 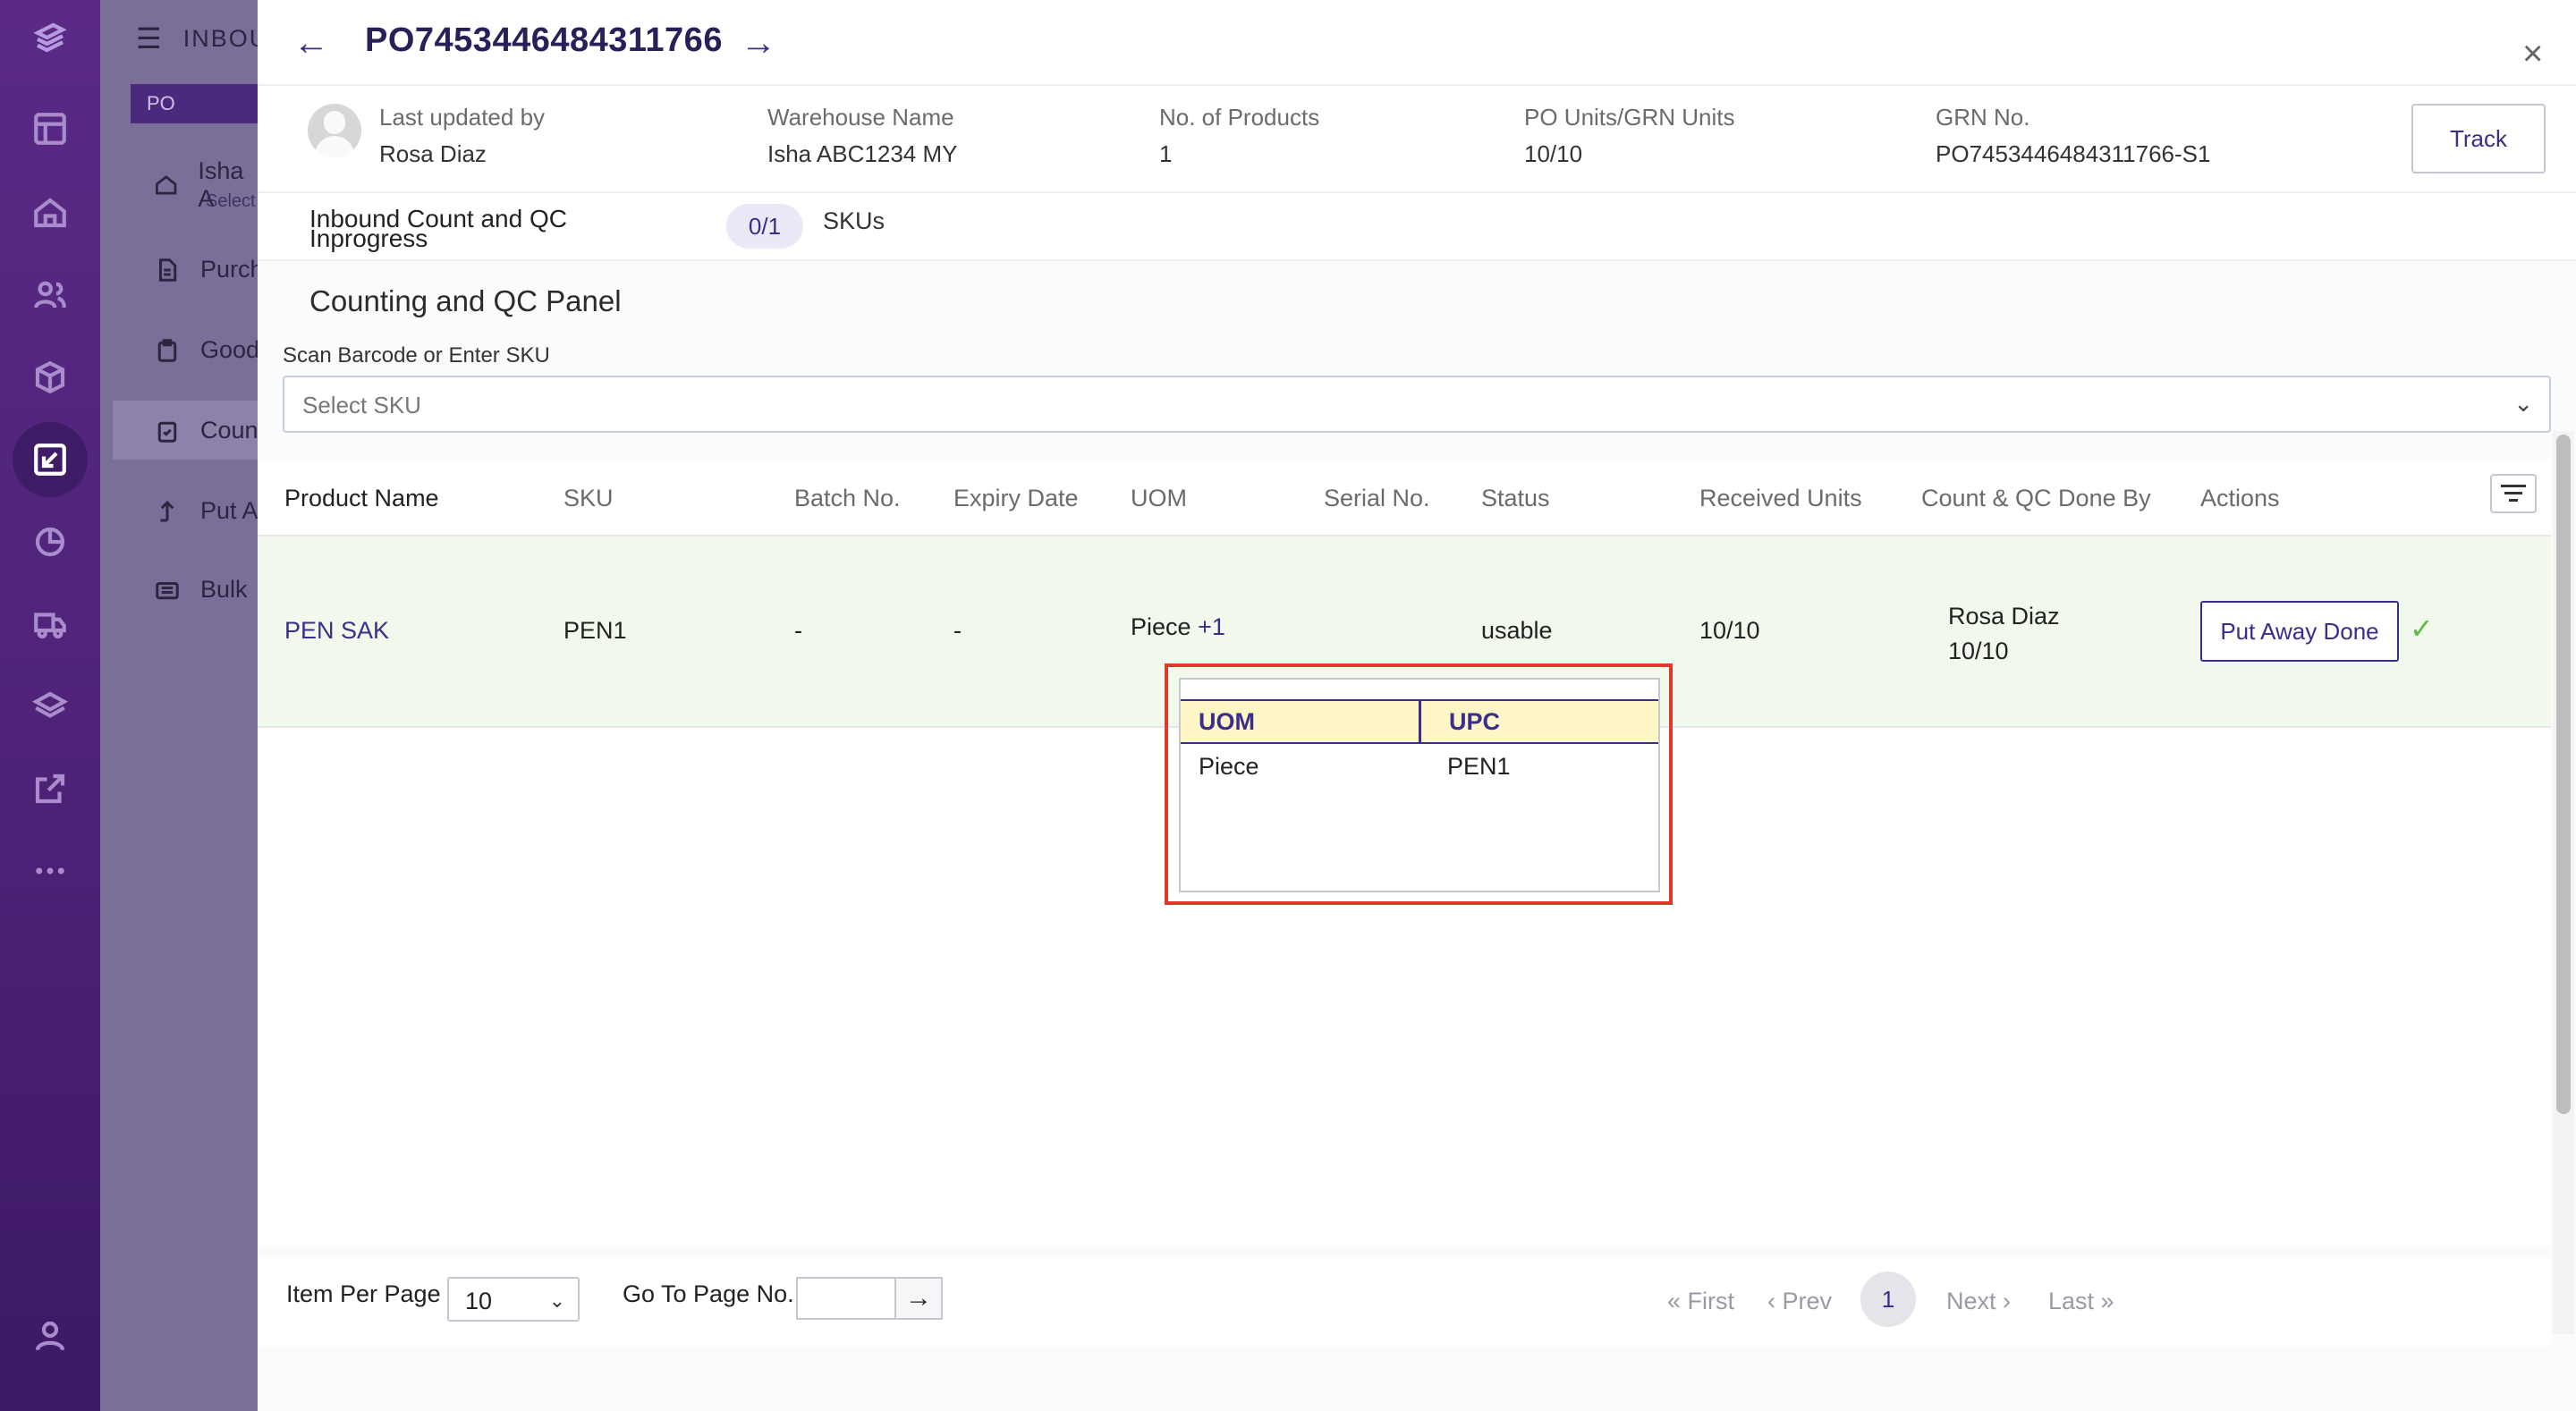 What do you see at coordinates (50, 377) in the screenshot?
I see `package-icon` at bounding box center [50, 377].